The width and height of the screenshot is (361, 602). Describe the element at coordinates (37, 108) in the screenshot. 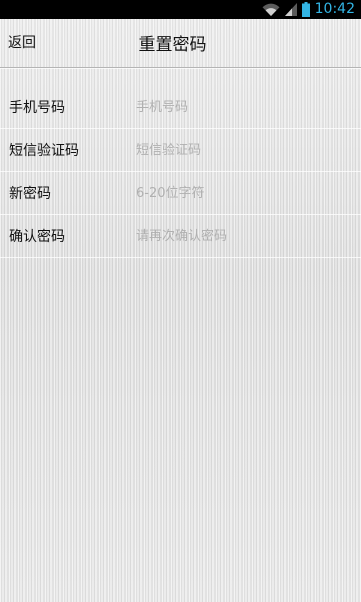

I see `phone-label: 手机号码` at that location.